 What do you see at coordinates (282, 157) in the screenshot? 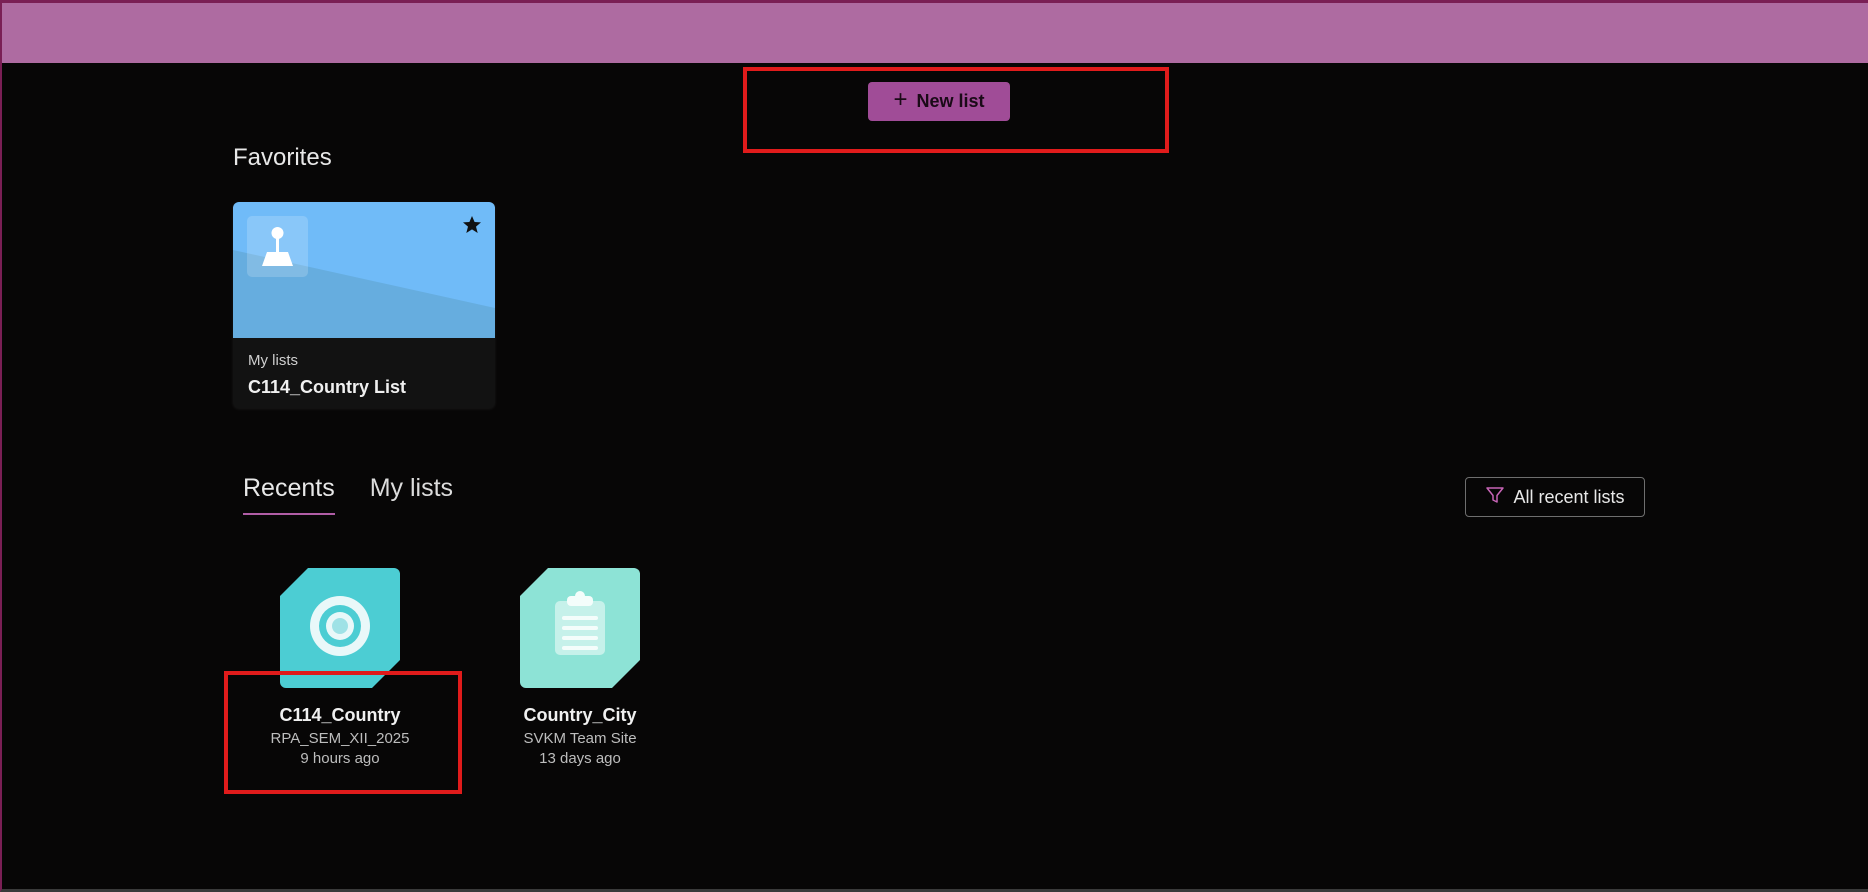
I see `favorites-heading: Favorites` at bounding box center [282, 157].